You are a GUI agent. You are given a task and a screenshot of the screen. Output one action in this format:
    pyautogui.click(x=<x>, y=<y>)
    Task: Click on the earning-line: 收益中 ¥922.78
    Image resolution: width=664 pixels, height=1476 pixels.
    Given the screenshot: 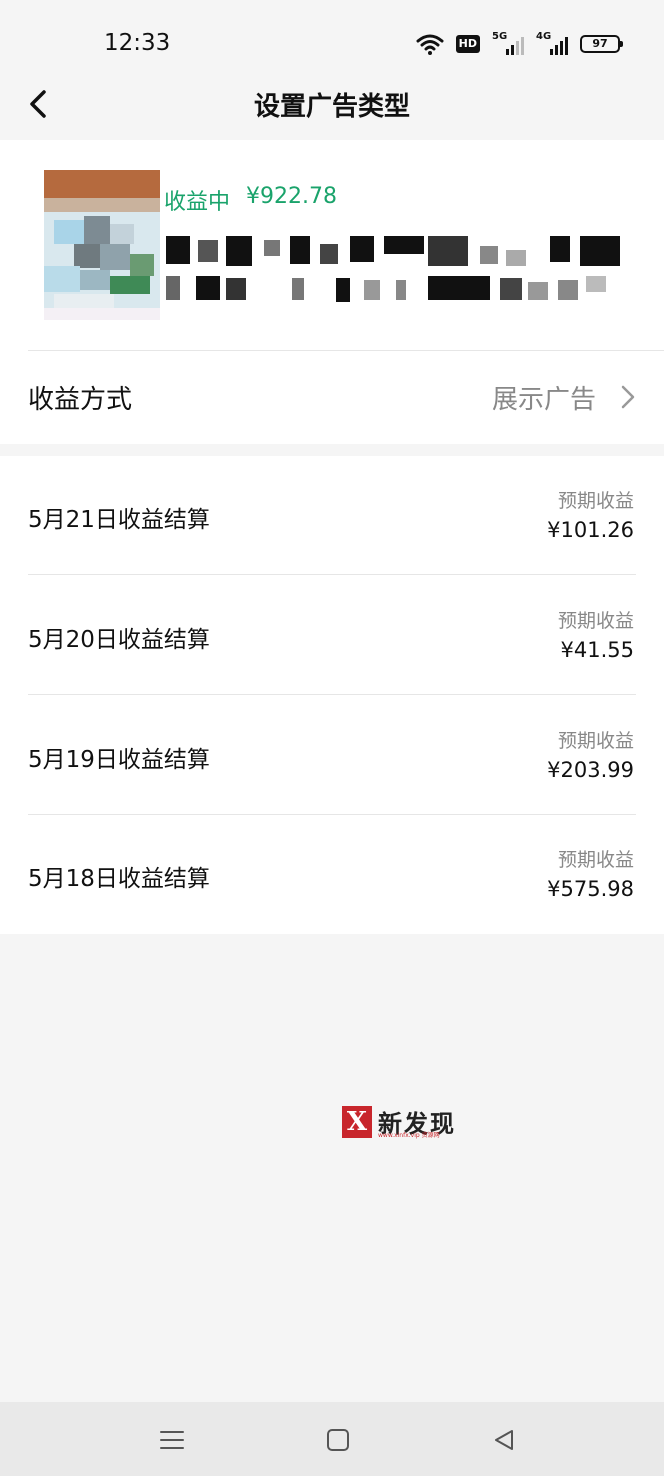 What is the action you would take?
    pyautogui.click(x=250, y=200)
    